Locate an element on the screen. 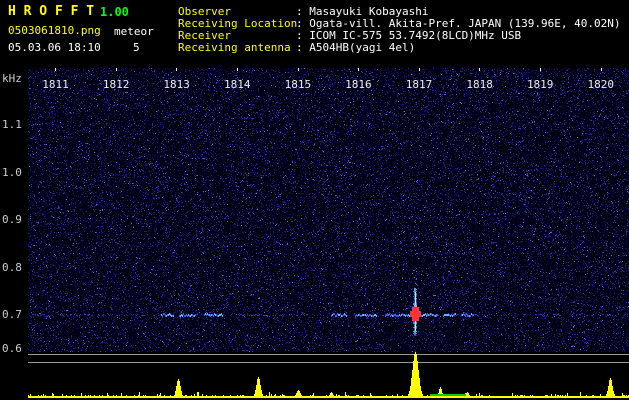 The image size is (629, 400). y-tick-label: 0.8 is located at coordinates (12, 267).